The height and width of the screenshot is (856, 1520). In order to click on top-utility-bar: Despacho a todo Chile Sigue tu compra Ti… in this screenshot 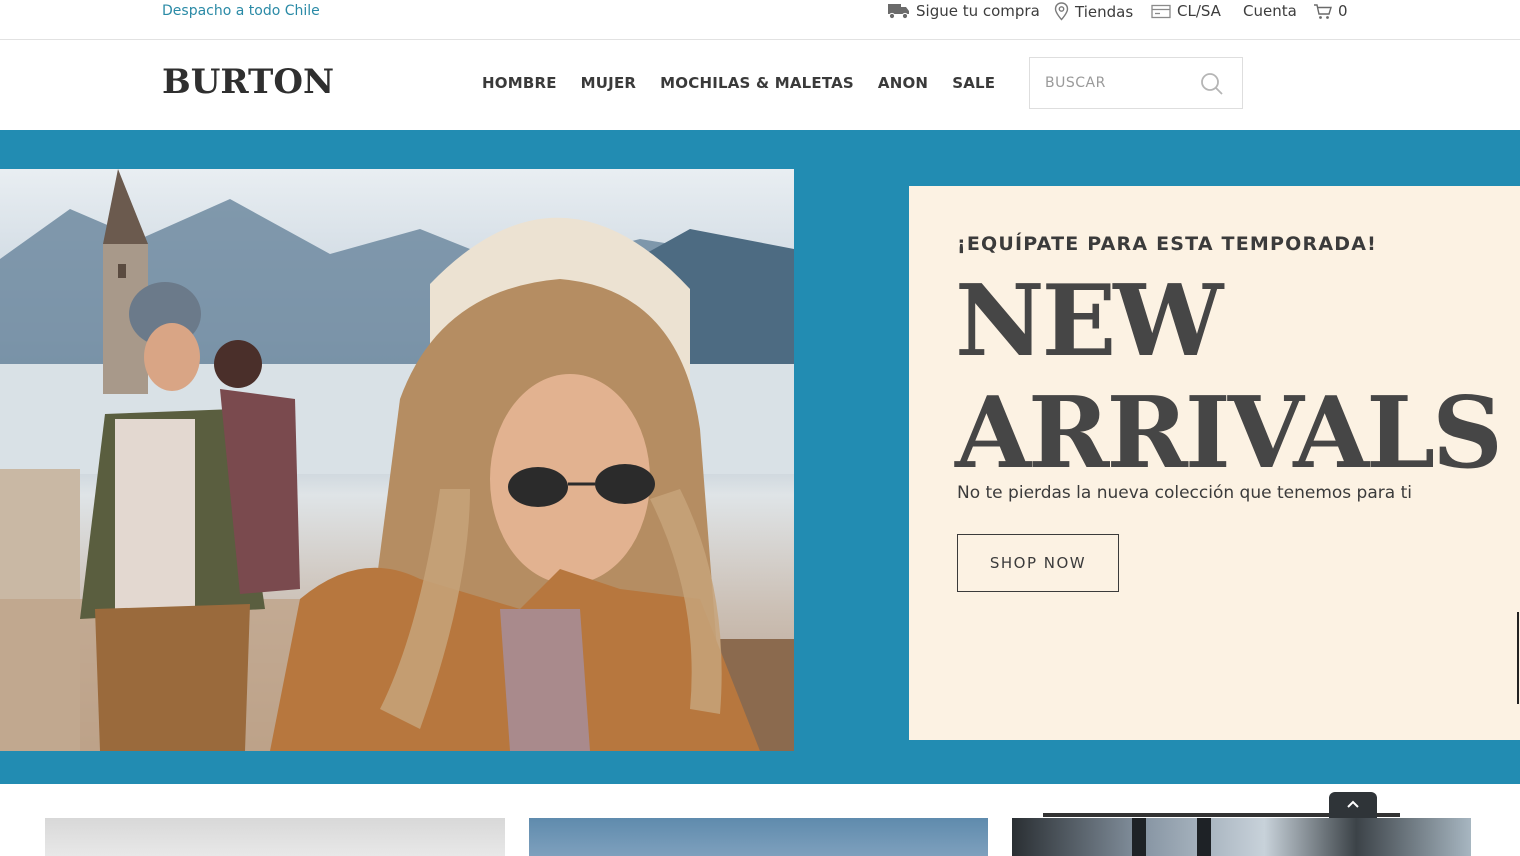, I will do `click(760, 20)`.